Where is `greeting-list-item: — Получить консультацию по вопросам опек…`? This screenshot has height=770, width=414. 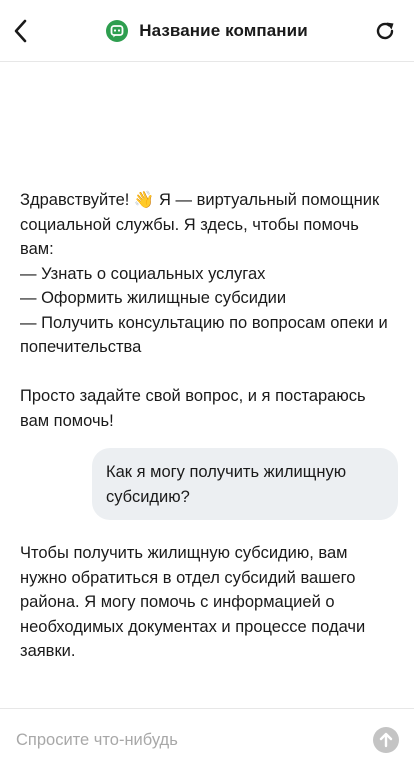
greeting-list-item: — Получить консультацию по вопросам опек… is located at coordinates (204, 335).